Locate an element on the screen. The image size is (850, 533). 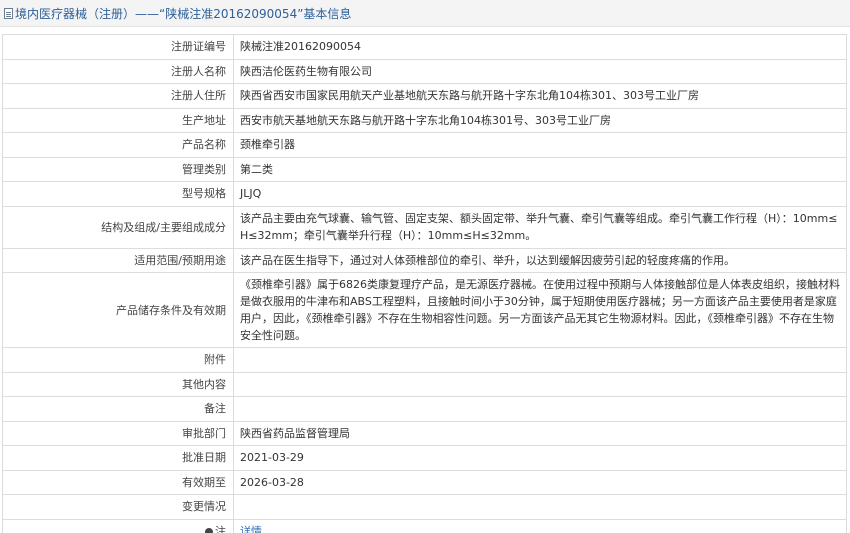
row-label: 有效期至 is located at coordinates (118, 482).